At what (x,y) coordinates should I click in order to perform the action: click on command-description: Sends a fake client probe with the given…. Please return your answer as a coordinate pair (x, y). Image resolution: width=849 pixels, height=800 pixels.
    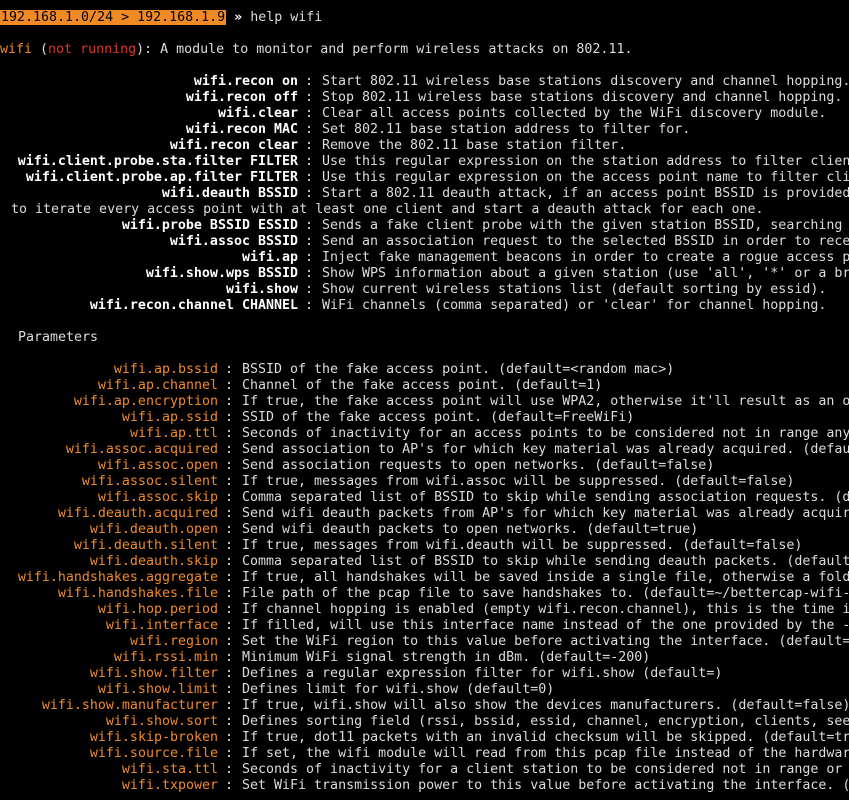
    Looking at the image, I should click on (582, 225).